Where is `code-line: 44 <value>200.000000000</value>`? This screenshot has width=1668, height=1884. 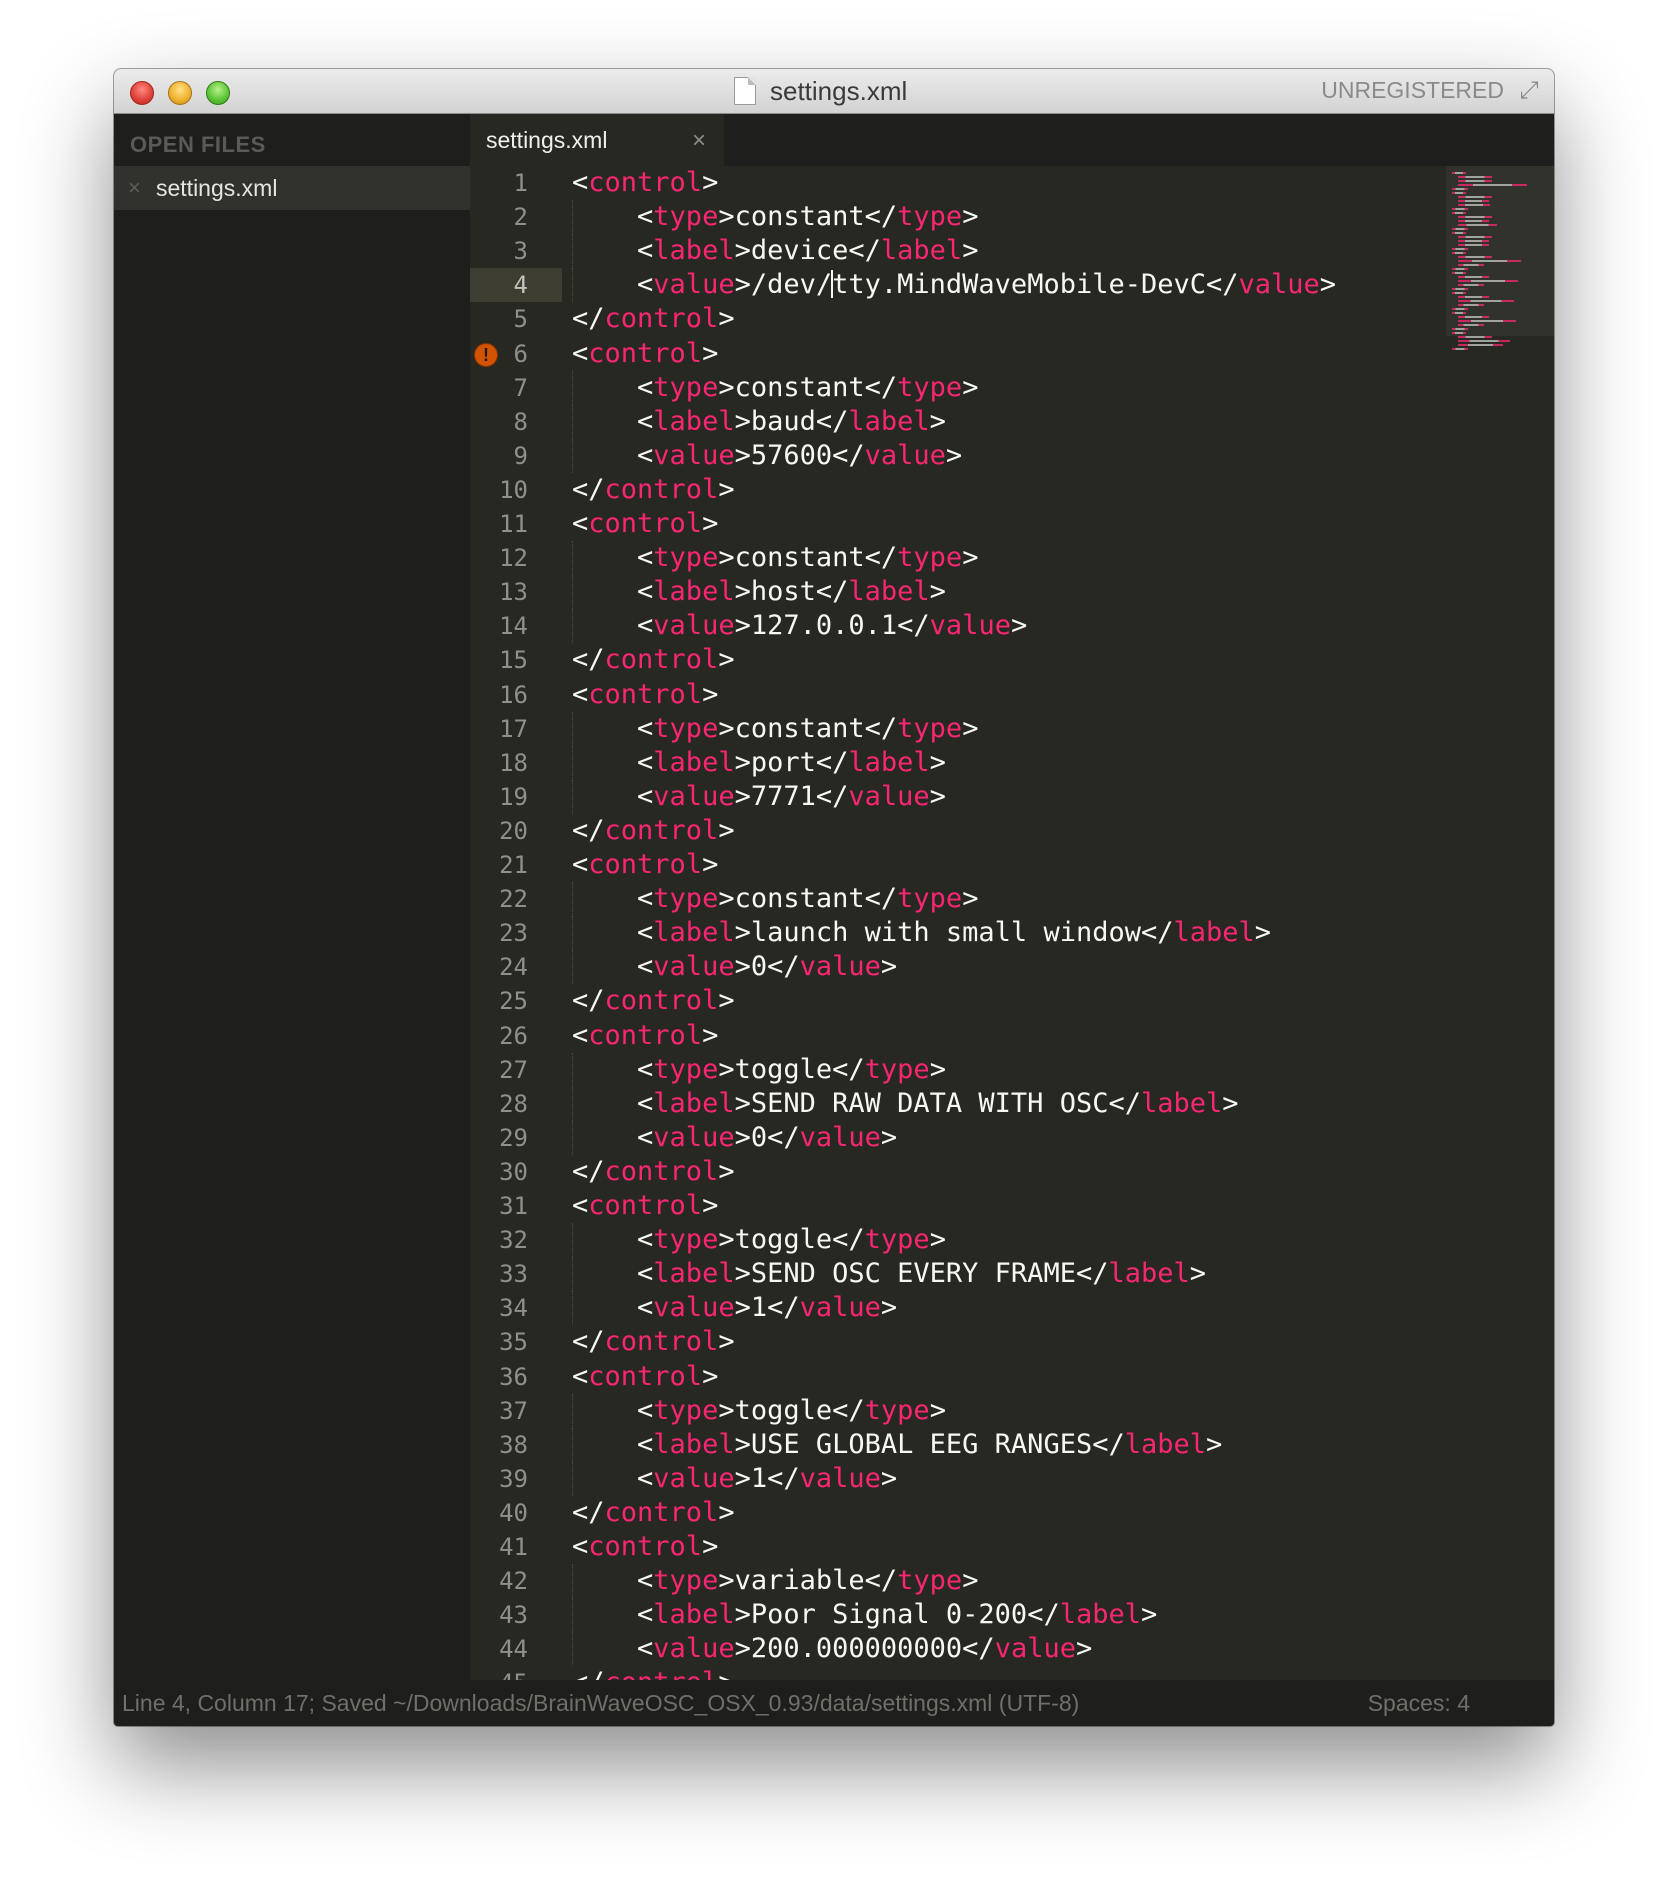
code-line: 44 <value>200.000000000</value> is located at coordinates (960, 1649).